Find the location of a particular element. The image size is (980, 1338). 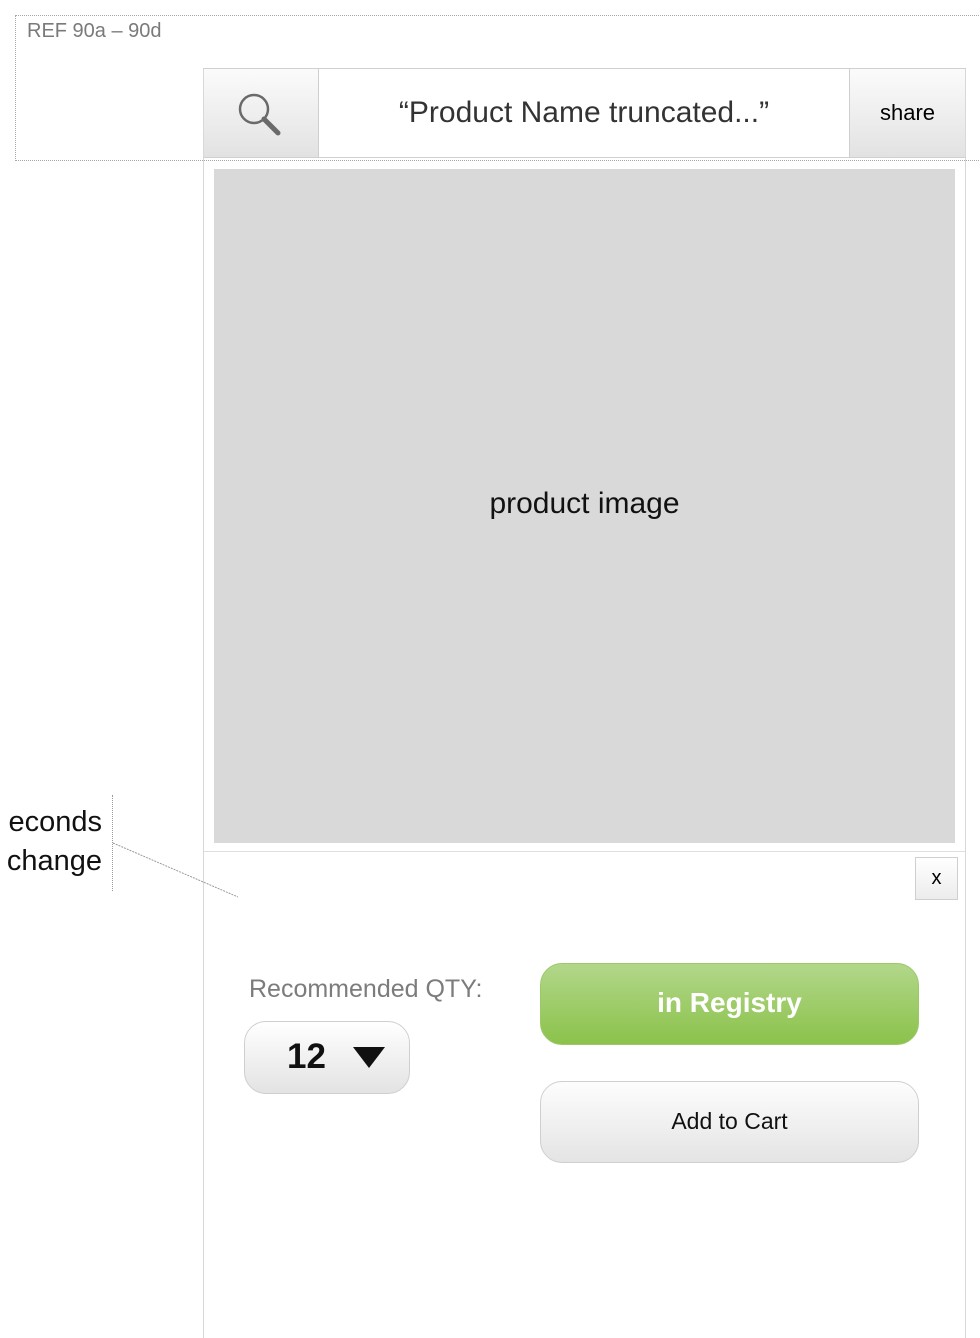

add-to-cart-button: Add to Cart is located at coordinates (729, 1122).